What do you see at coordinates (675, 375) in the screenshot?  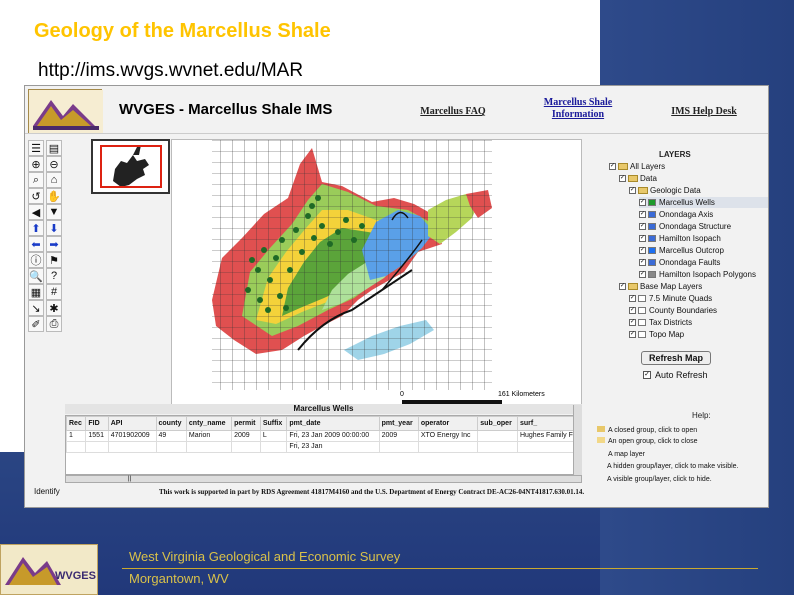 I see `auto-refresh-toggle: ✓ Auto Refresh` at bounding box center [675, 375].